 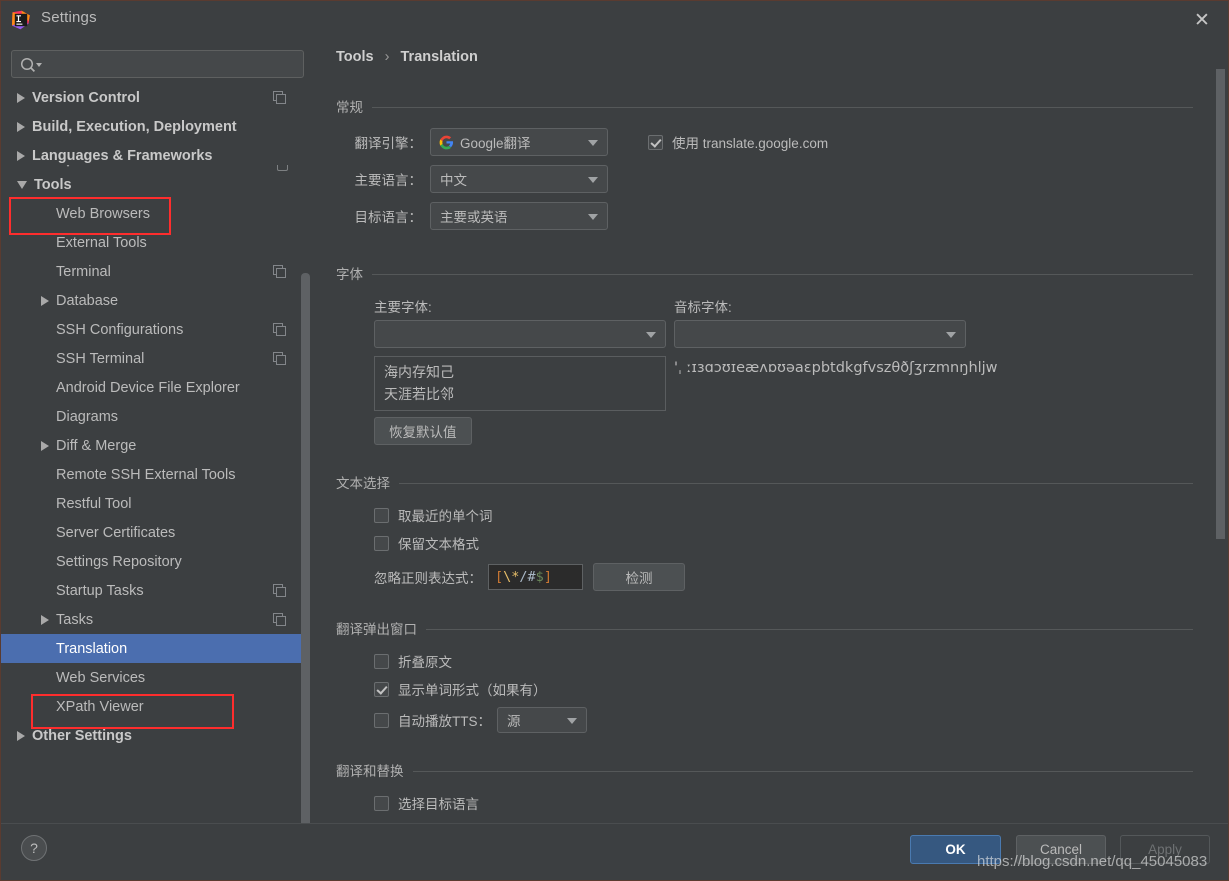 I want to click on sidebar-item-label: Web Services, so click(x=101, y=677).